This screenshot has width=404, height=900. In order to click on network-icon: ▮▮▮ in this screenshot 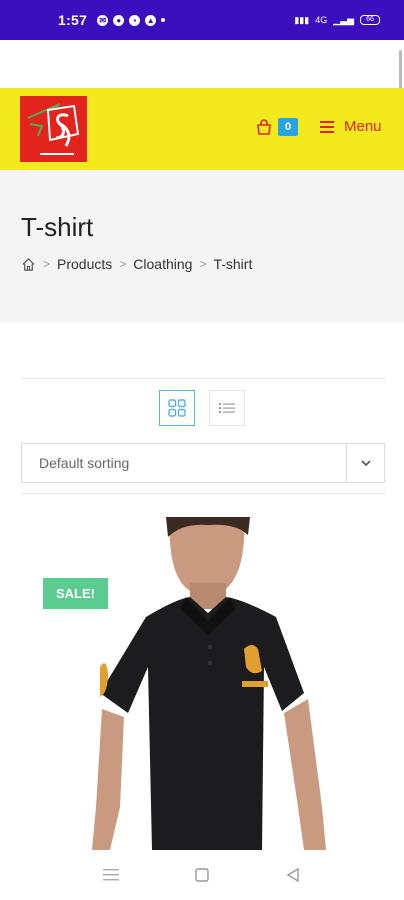, I will do `click(302, 19)`.